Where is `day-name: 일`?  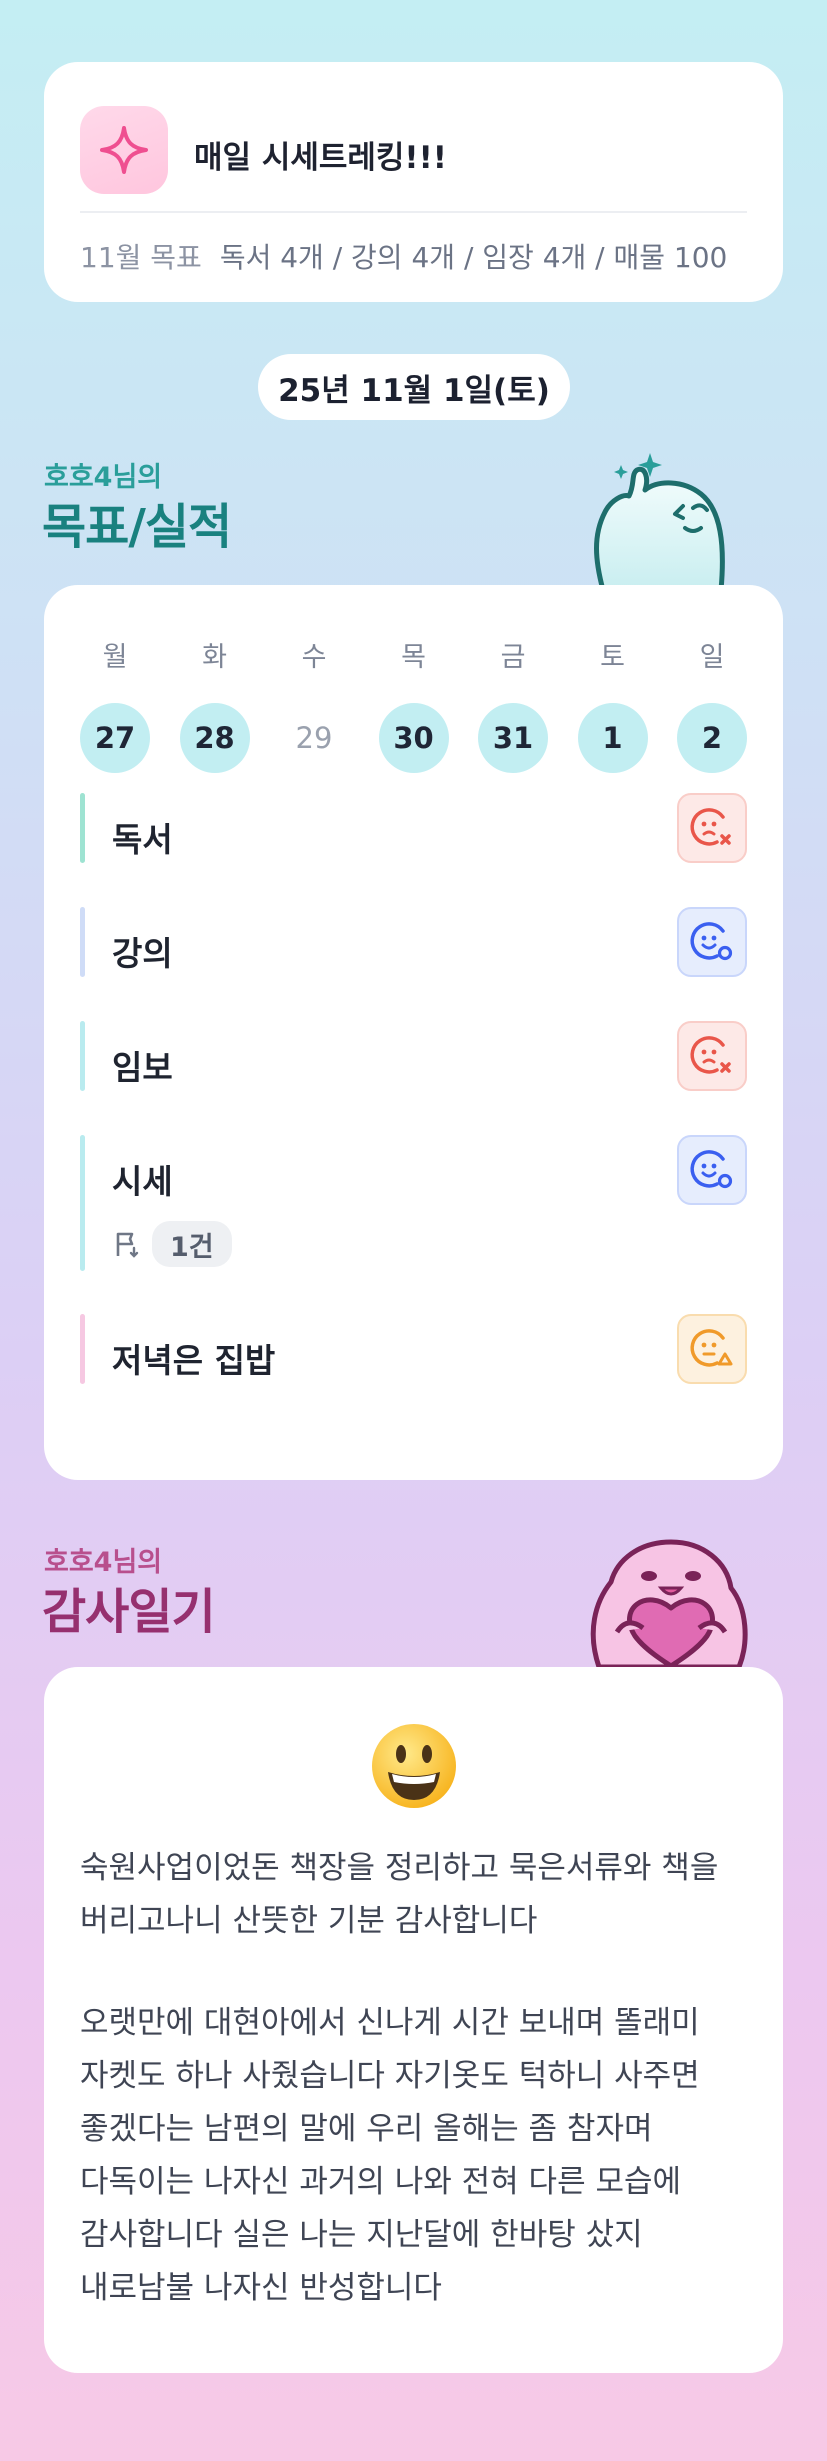
day-name: 일 is located at coordinates (712, 657).